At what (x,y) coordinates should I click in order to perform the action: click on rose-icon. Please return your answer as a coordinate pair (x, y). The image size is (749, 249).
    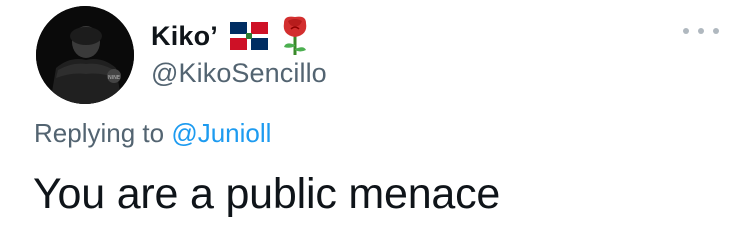
    Looking at the image, I should click on (295, 34).